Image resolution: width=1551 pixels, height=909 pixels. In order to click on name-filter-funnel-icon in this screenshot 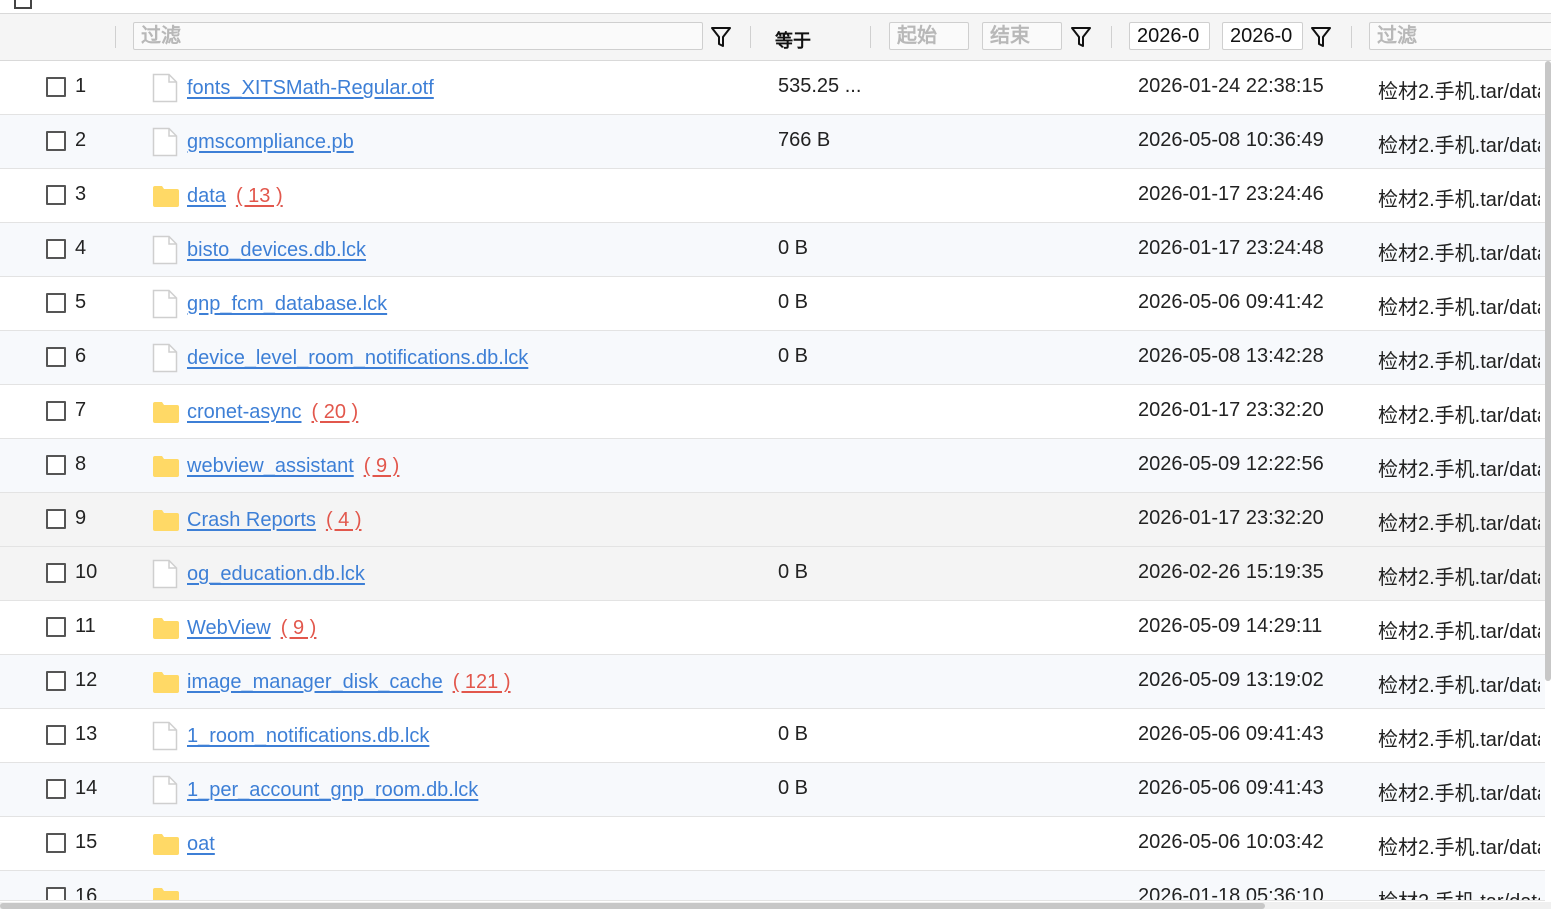, I will do `click(721, 37)`.